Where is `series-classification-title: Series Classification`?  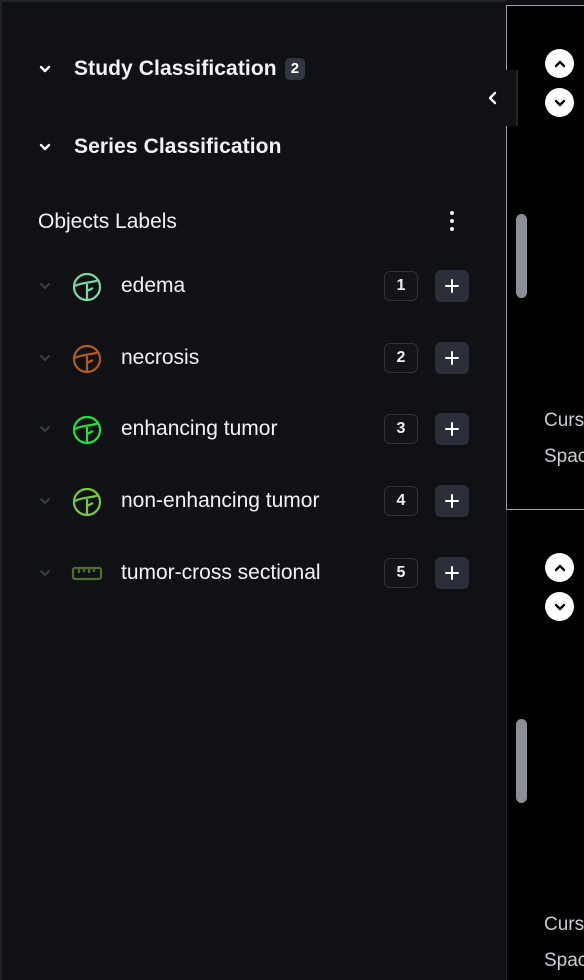 series-classification-title: Series Classification is located at coordinates (178, 146).